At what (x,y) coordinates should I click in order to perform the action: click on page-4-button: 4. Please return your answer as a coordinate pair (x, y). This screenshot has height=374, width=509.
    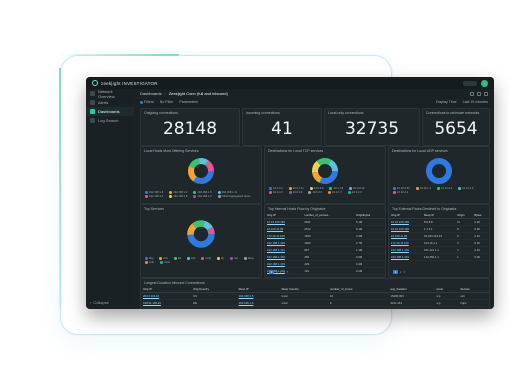
    Looking at the image, I should click on (284, 272).